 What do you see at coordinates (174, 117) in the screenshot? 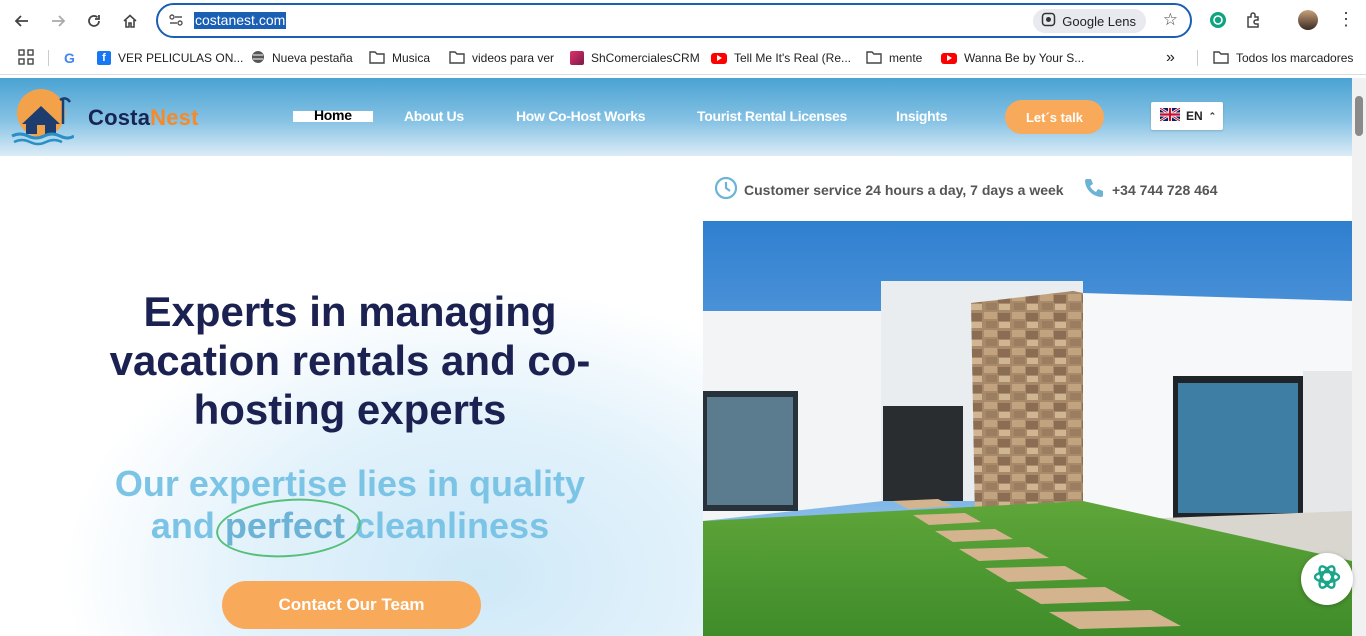
I see `brand-name-part2: Nest` at bounding box center [174, 117].